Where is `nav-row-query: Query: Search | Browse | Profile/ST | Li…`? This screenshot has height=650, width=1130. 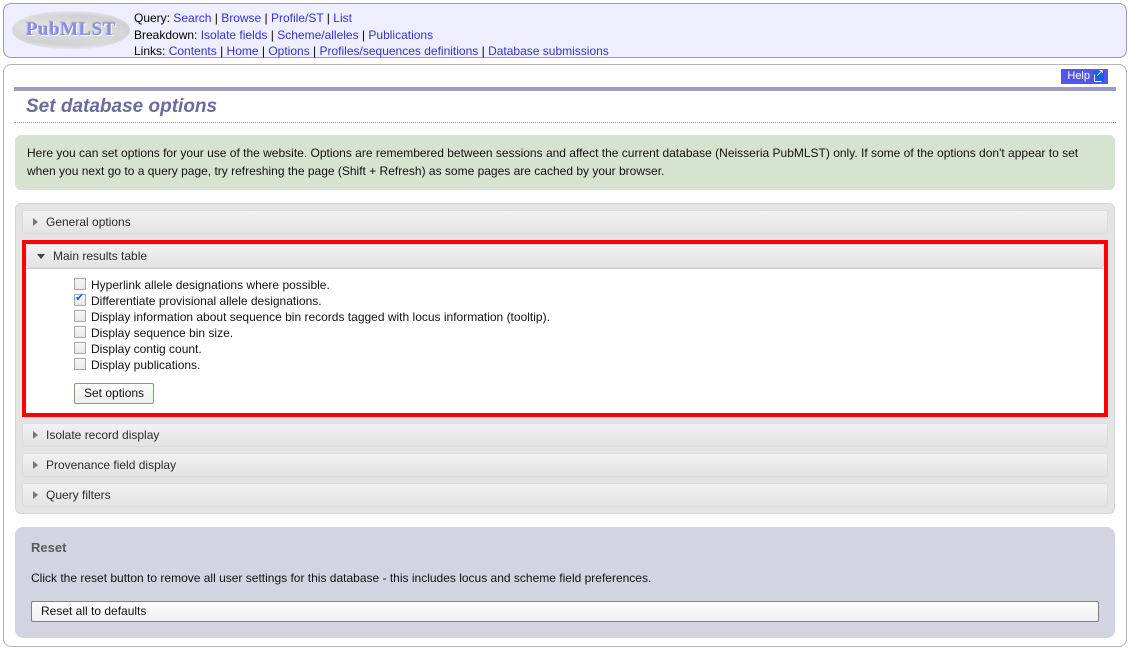
nav-row-query: Query: Search | Browse | Profile/ST | Li… is located at coordinates (243, 18).